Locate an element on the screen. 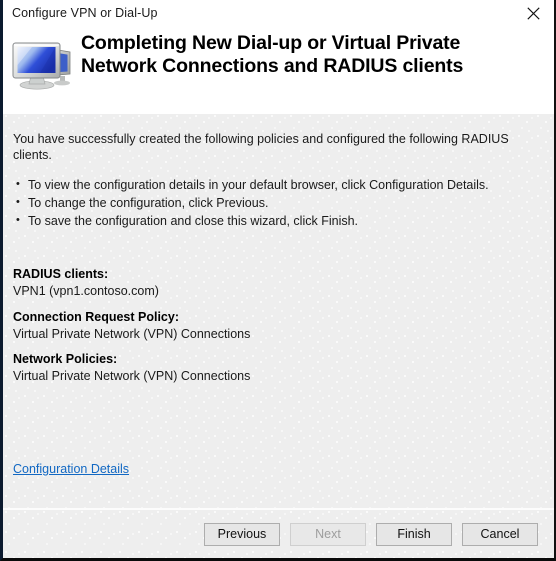 This screenshot has width=556, height=561. button-bar: Previous Next Finish Cancel is located at coordinates (278, 534).